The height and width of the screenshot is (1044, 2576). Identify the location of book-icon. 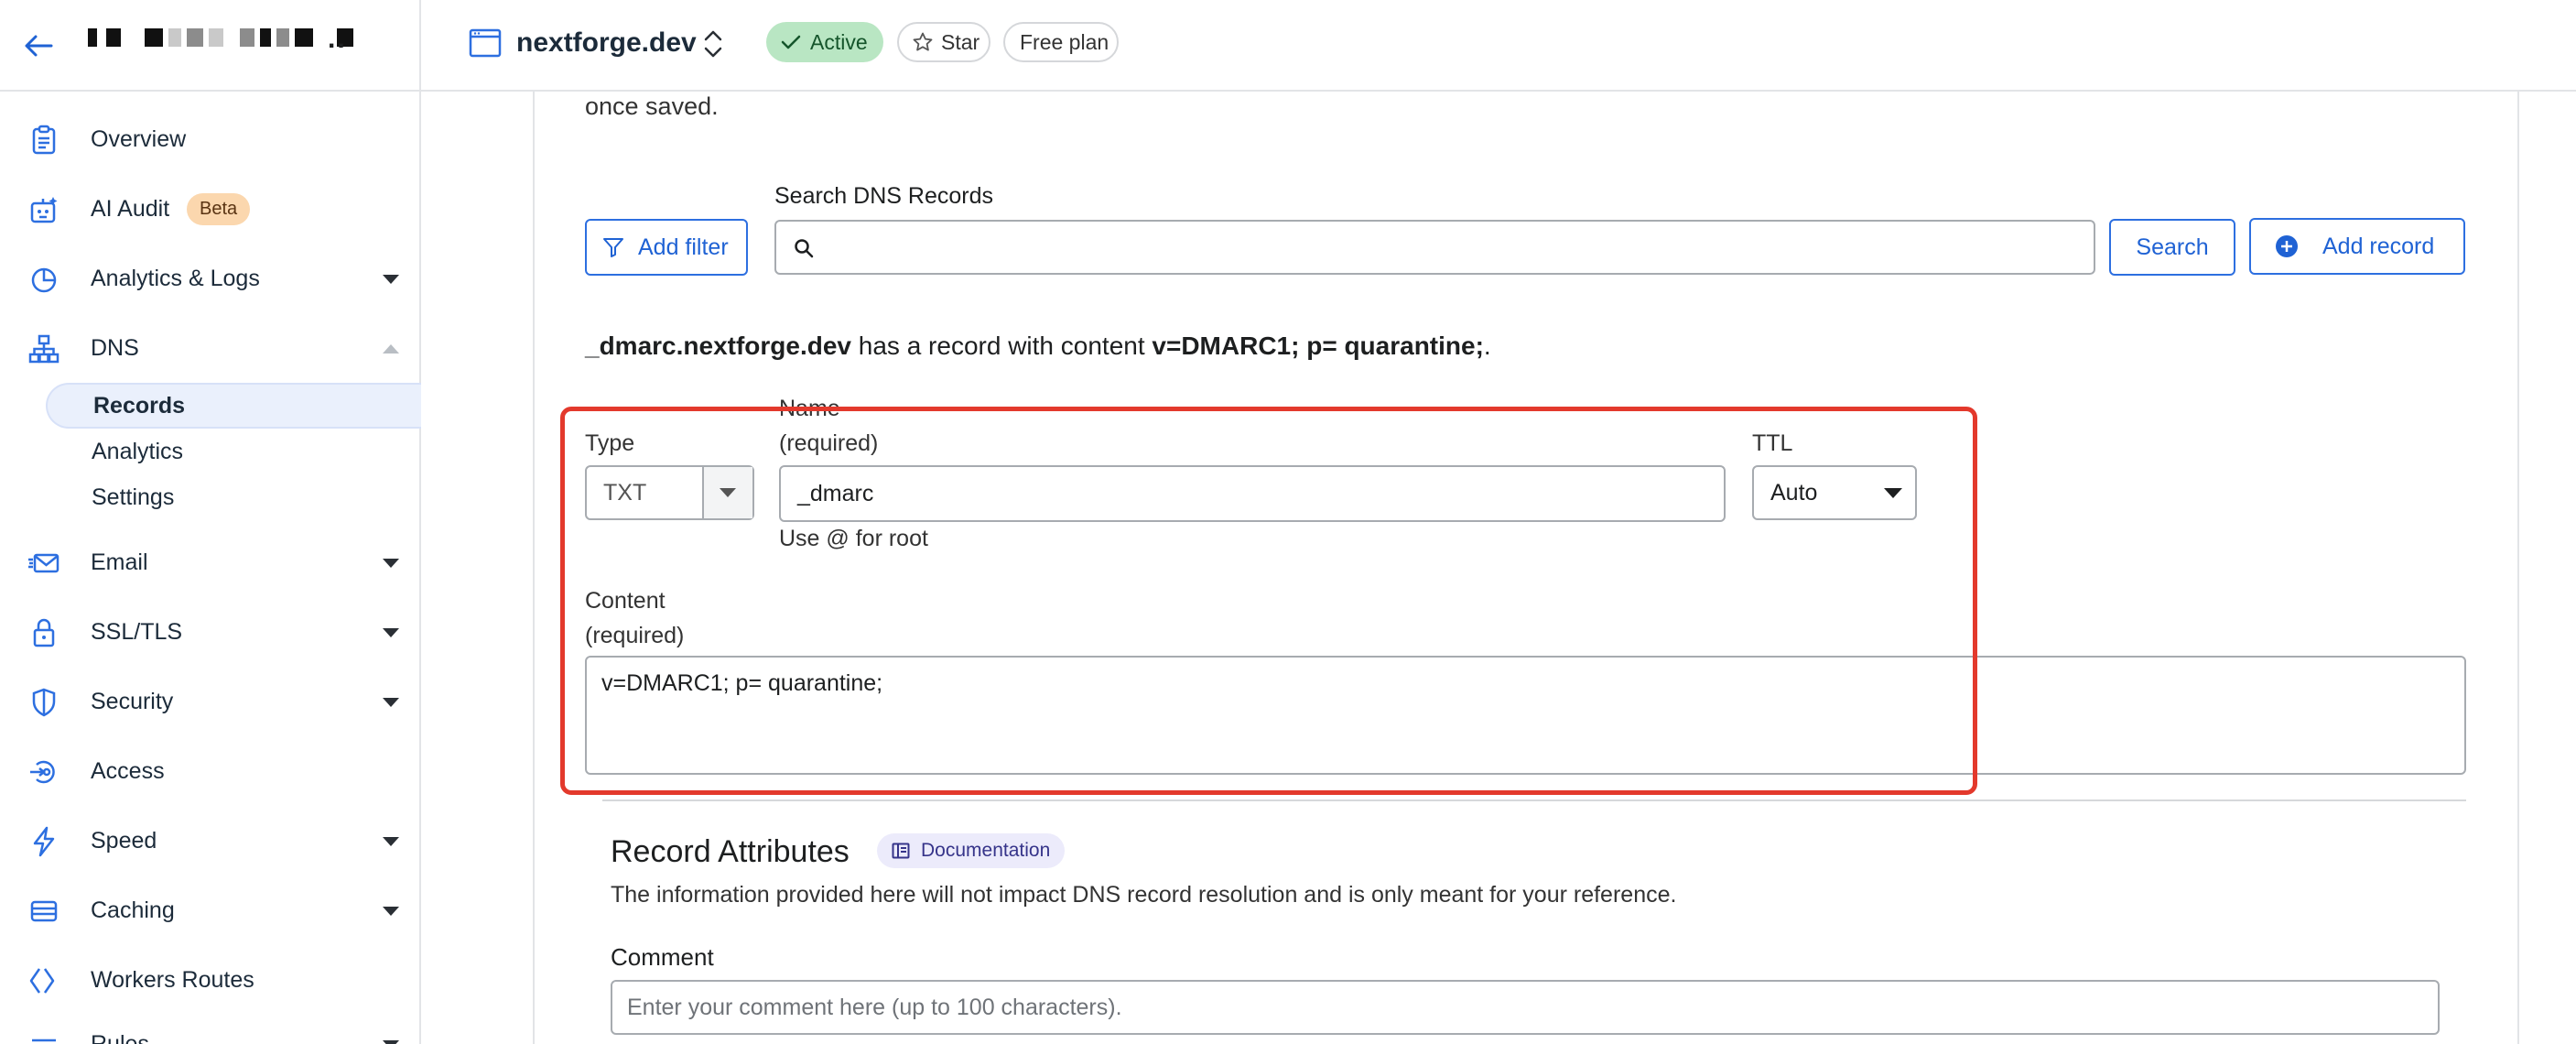
(901, 851).